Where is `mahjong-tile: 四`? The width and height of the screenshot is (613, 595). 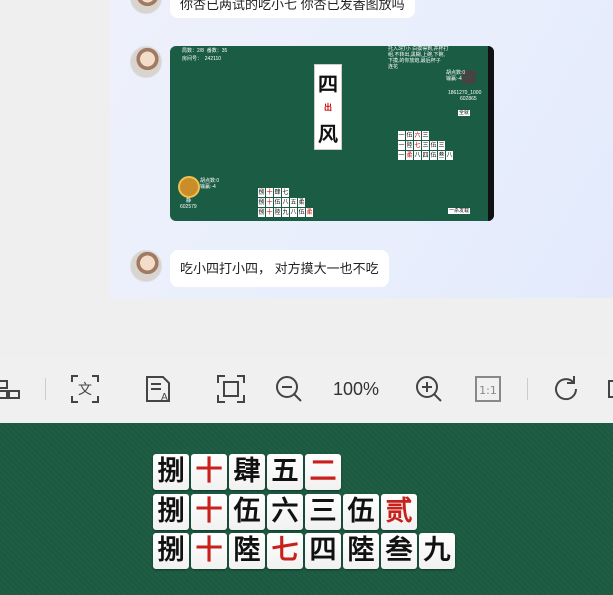 mahjong-tile: 四 is located at coordinates (323, 551).